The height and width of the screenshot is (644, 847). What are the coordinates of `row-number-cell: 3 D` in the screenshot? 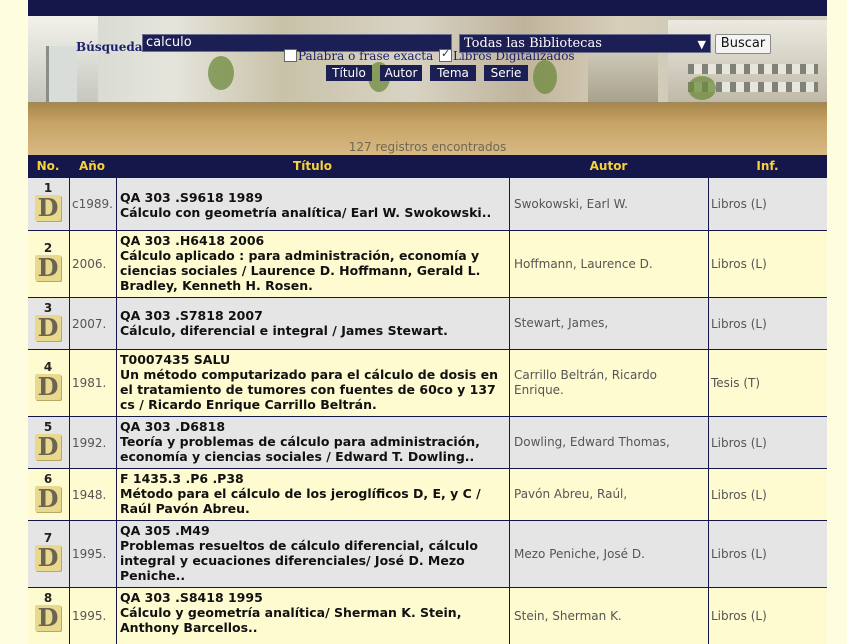 It's located at (48, 323).